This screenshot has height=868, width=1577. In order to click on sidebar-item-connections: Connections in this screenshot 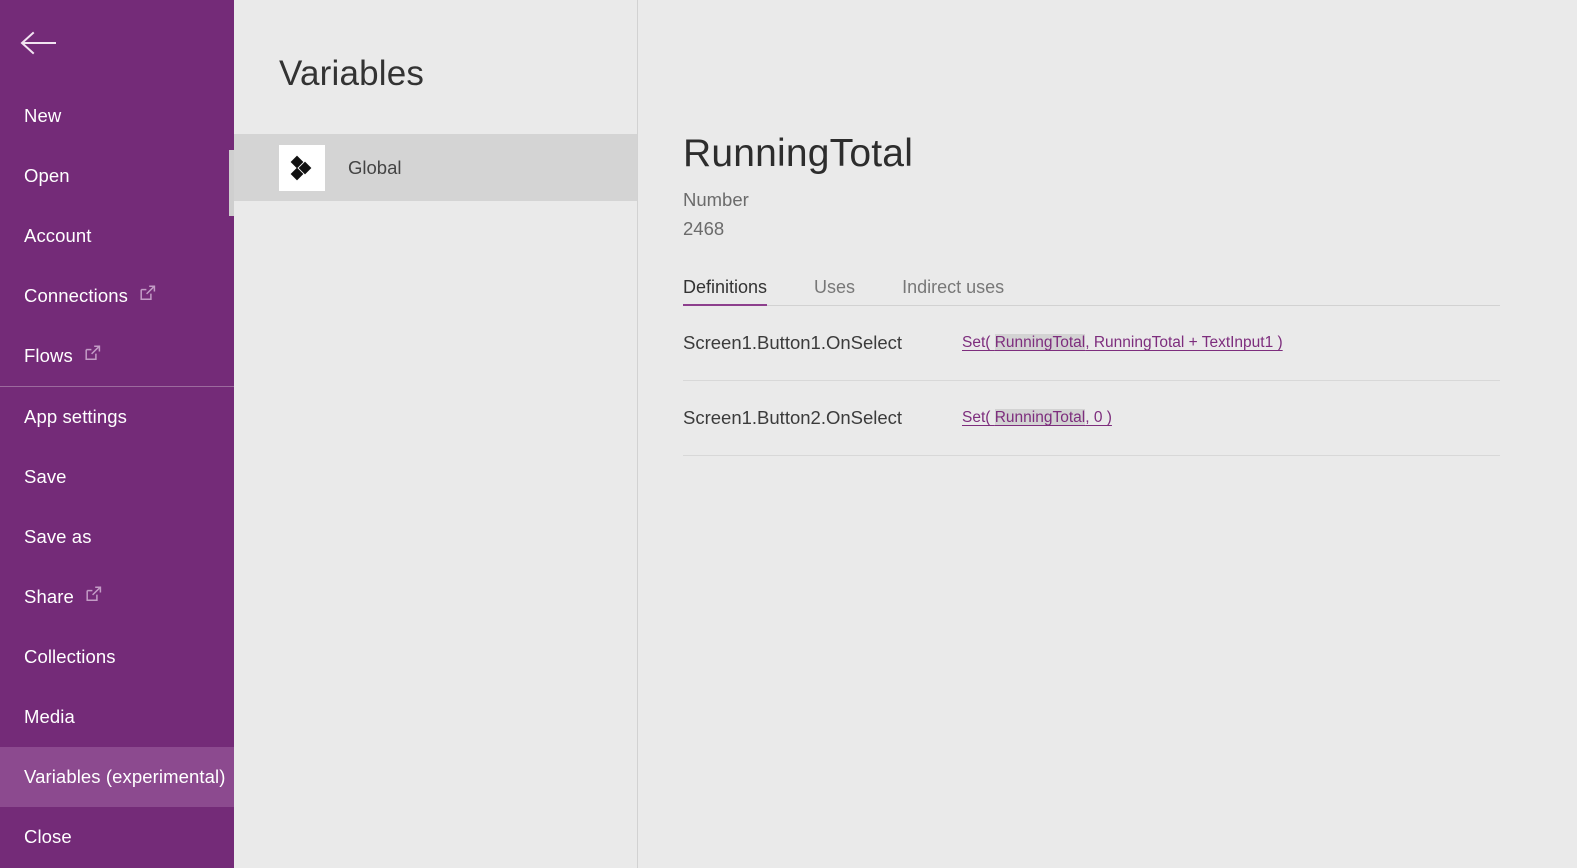, I will do `click(117, 296)`.